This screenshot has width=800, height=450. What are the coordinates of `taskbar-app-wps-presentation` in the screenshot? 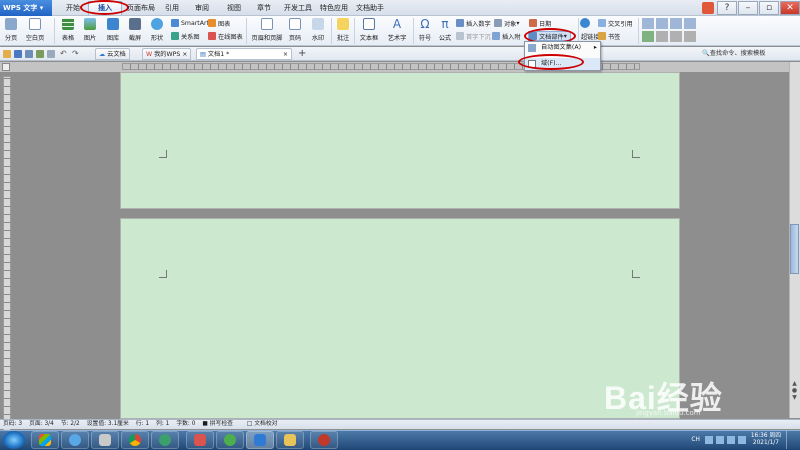 It's located at (200, 440).